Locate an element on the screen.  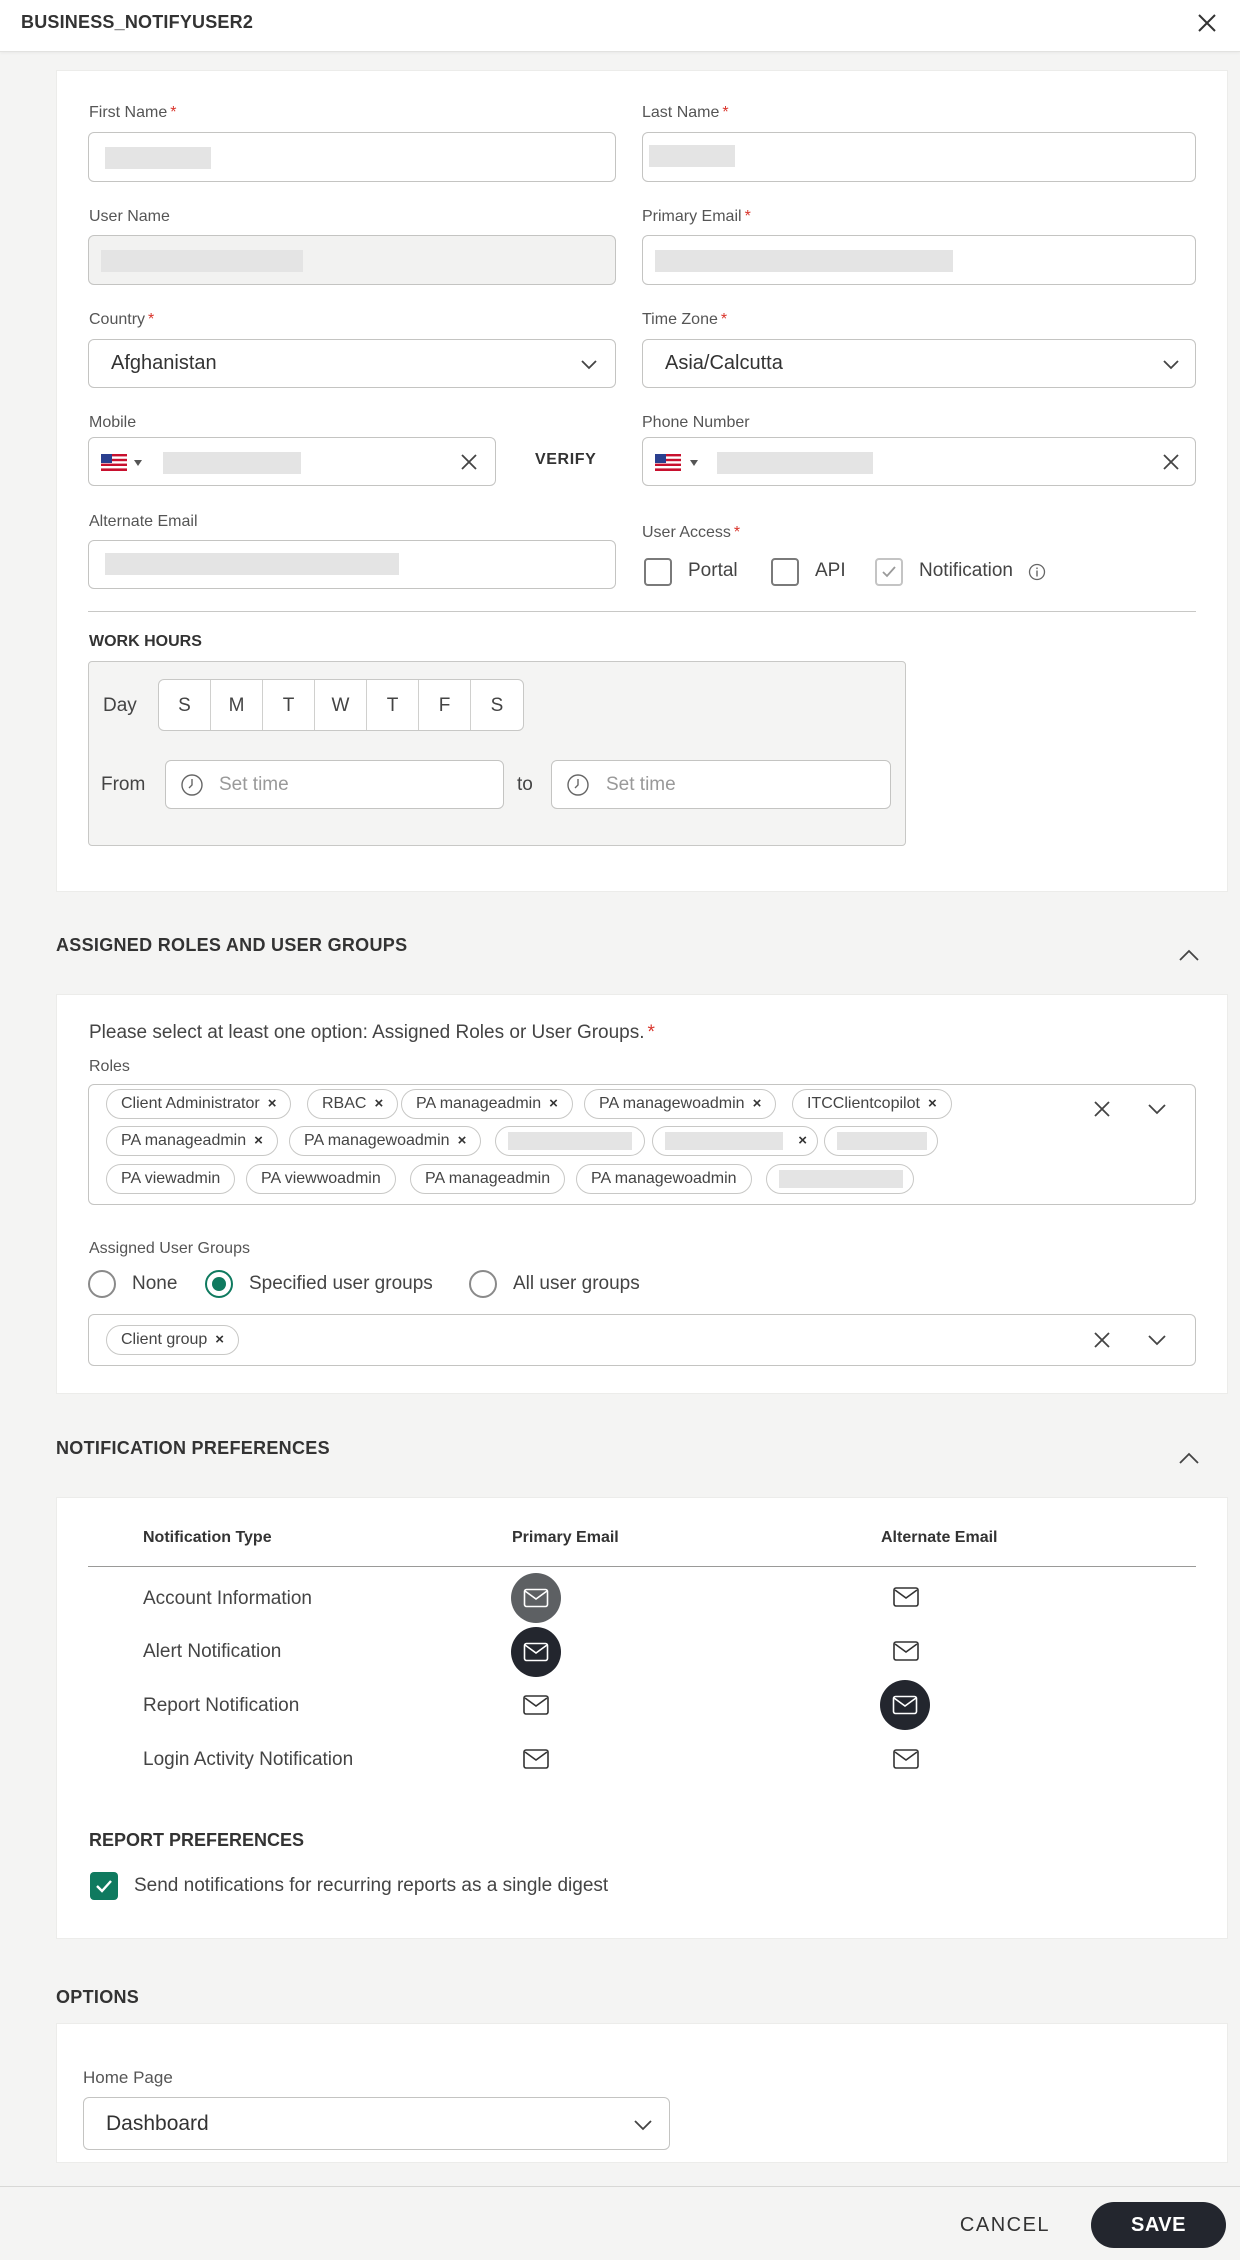
radio-specified-groups is located at coordinates (219, 1284).